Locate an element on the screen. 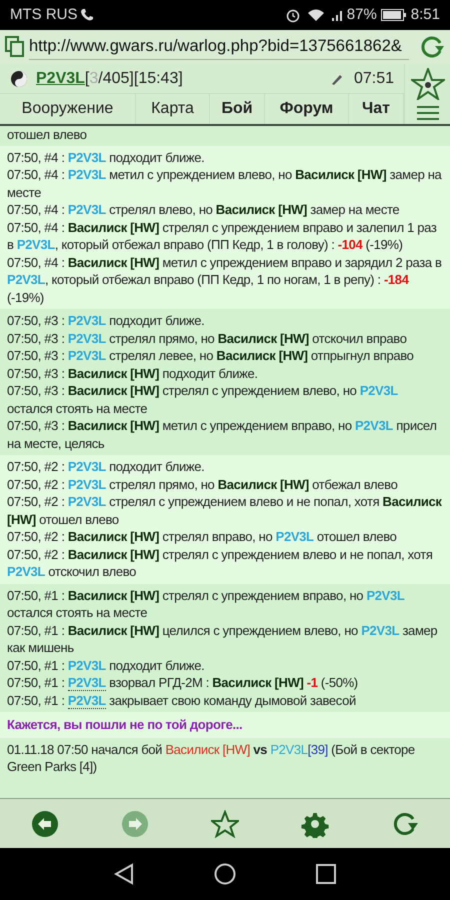 This screenshot has height=900, width=450. log-line: 07:50, #4 : Василиск [HW] метил с упреждением вправо и зарядил 2 раза в P2V3L, который отбежал вправо (ПП Кедр, 1 по ногам, 1 в репу) : -184 (-19%) is located at coordinates (225, 280).